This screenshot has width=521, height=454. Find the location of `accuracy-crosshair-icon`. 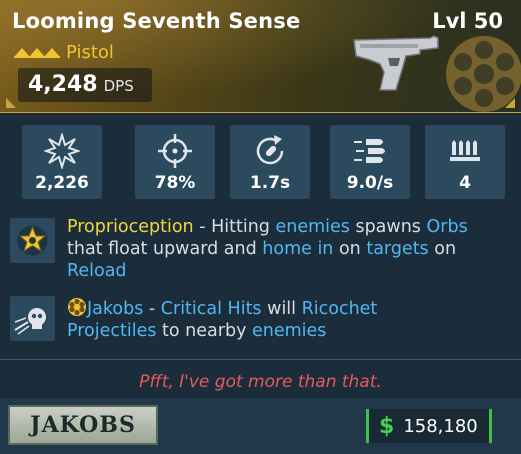

accuracy-crosshair-icon is located at coordinates (175, 151).